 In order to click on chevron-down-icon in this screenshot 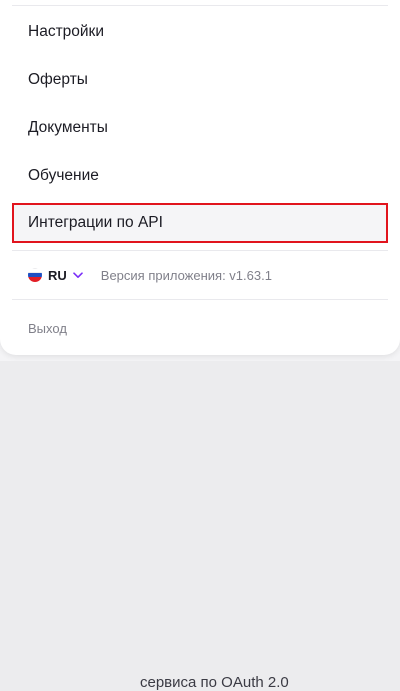, I will do `click(77, 275)`.